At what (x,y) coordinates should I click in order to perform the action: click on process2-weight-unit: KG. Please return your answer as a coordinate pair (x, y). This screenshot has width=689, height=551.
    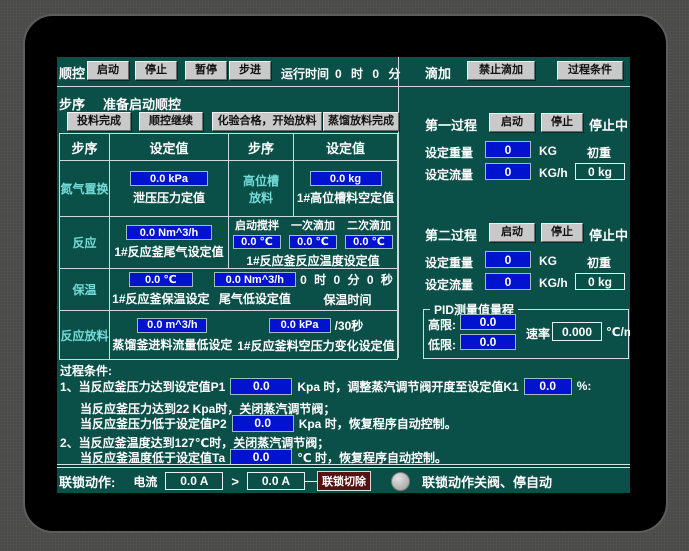
    Looking at the image, I should click on (548, 261).